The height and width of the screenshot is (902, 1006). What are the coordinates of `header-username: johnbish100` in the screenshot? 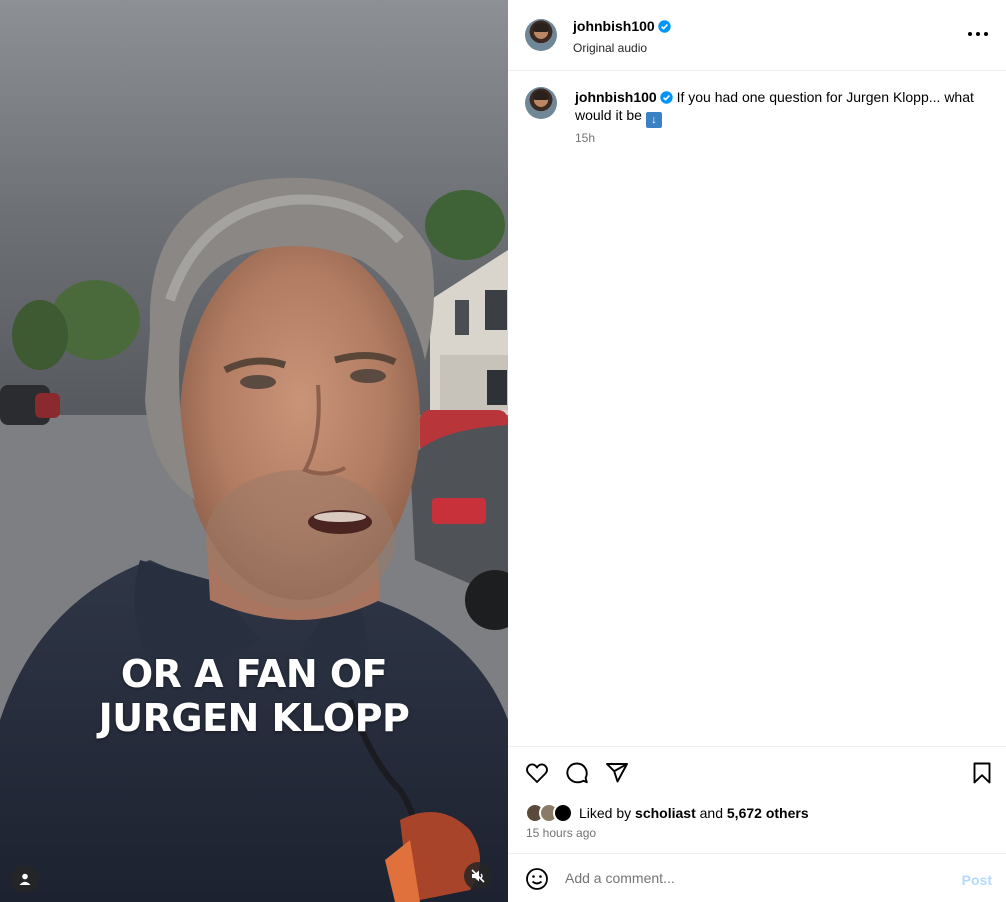 It's located at (614, 26).